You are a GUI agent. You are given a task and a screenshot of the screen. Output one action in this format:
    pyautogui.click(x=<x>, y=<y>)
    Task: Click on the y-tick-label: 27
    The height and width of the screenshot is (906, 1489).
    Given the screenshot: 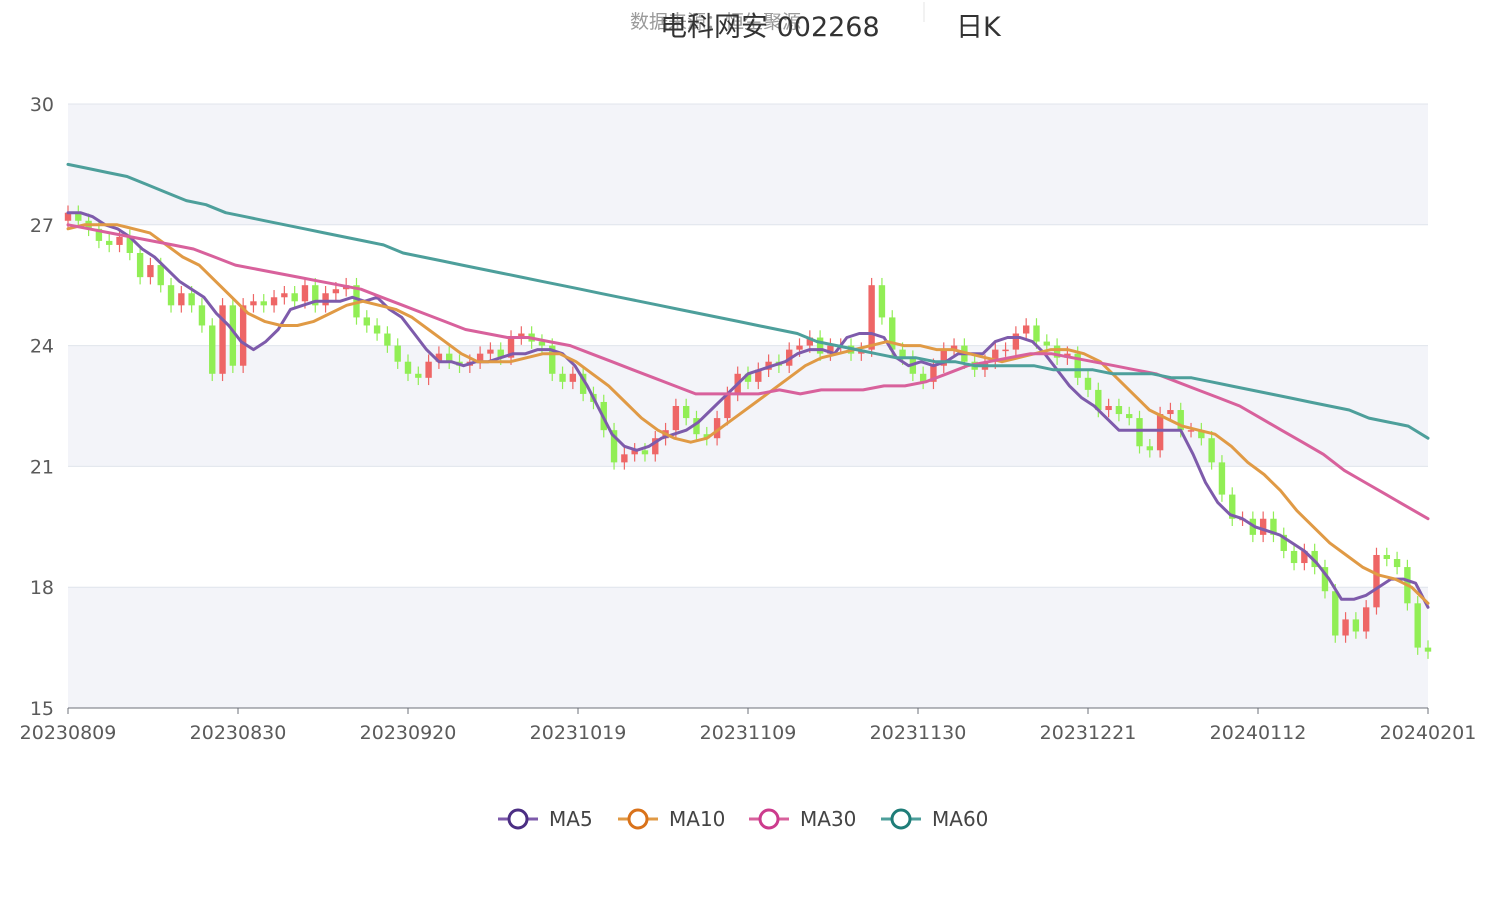 What is the action you would take?
    pyautogui.click(x=42, y=226)
    